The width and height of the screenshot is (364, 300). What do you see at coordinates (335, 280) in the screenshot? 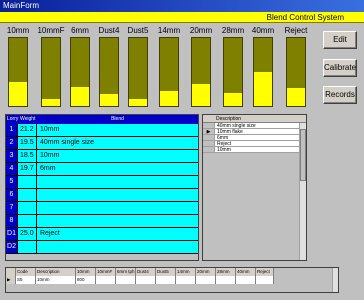
I see `recipe-grid-scrollbar` at bounding box center [335, 280].